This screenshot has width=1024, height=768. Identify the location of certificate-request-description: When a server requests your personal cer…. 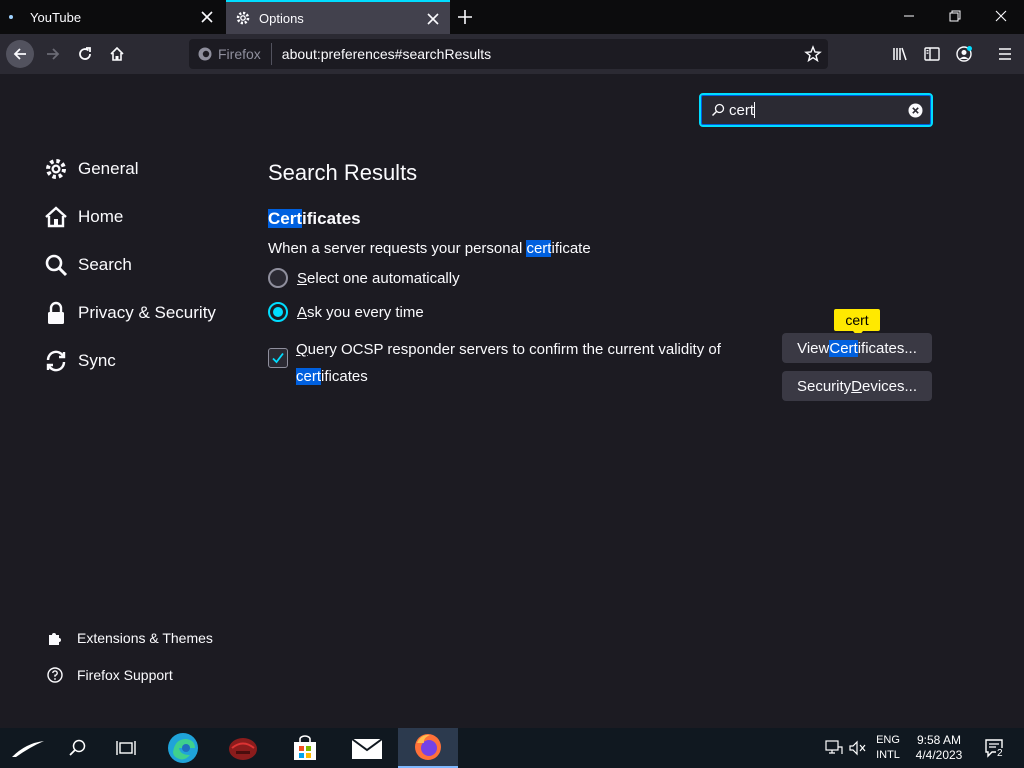
(429, 248).